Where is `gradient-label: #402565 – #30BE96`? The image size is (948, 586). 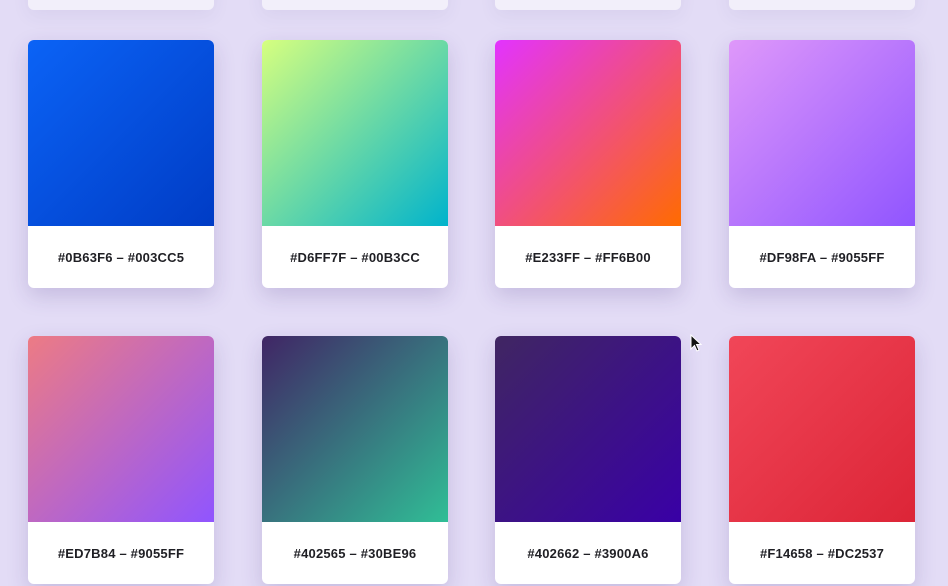 gradient-label: #402565 – #30BE96 is located at coordinates (355, 553).